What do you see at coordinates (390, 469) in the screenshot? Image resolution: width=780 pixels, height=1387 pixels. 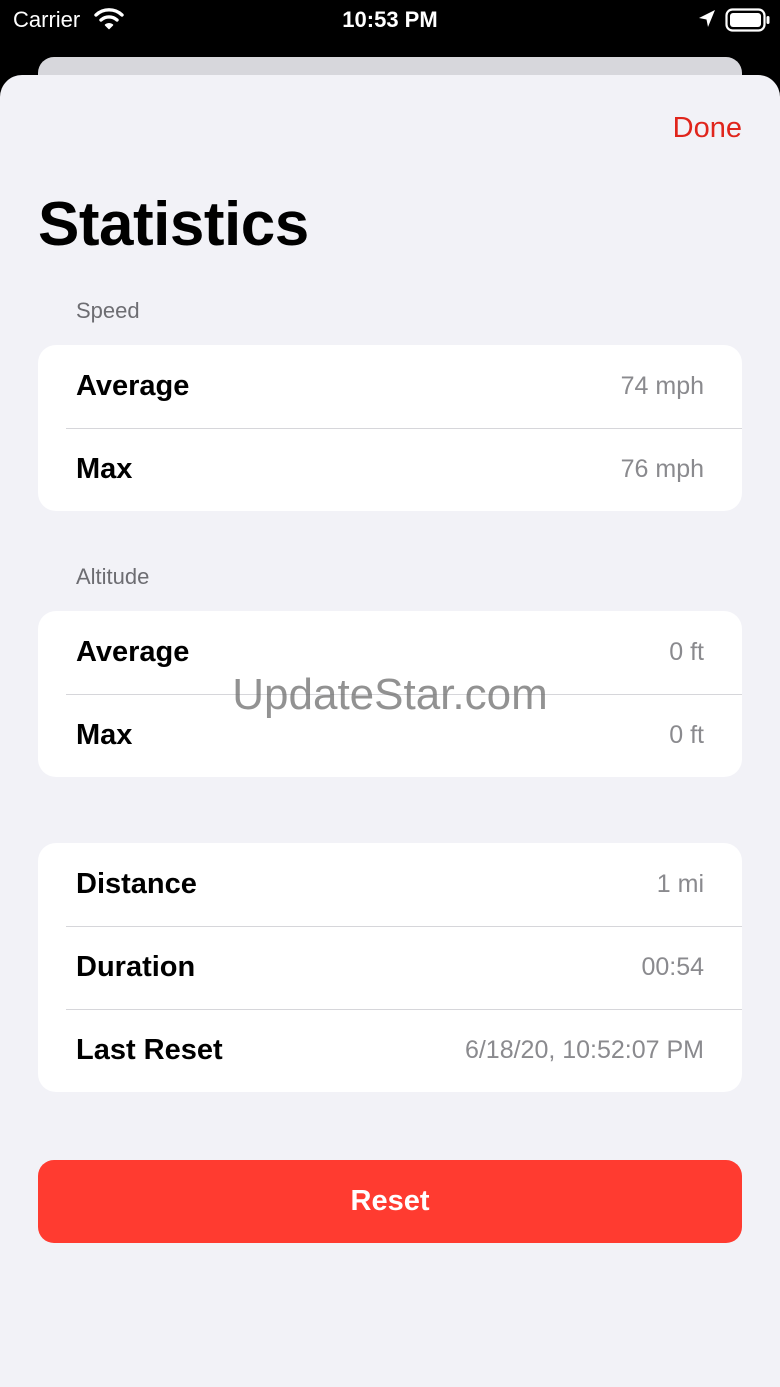 I see `speed-max-row: Max 76 mph` at bounding box center [390, 469].